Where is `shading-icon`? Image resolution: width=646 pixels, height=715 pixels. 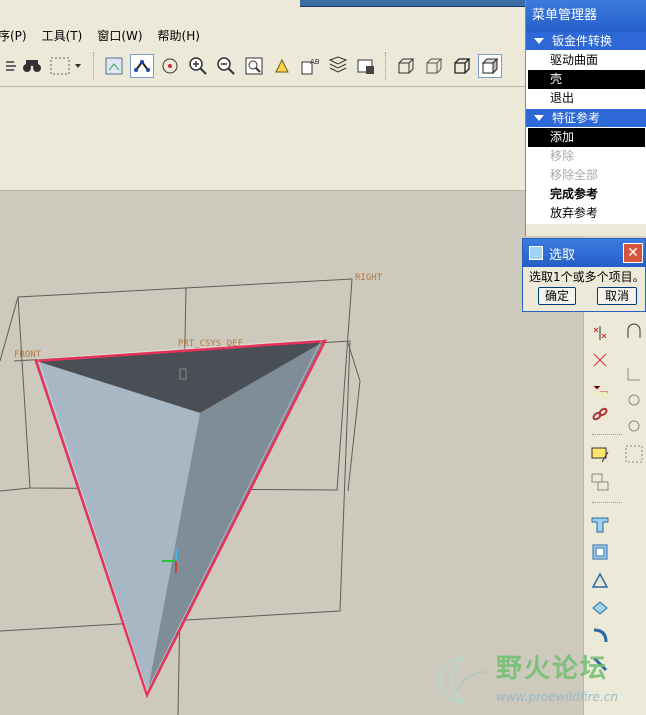
shading-icon is located at coordinates (490, 66).